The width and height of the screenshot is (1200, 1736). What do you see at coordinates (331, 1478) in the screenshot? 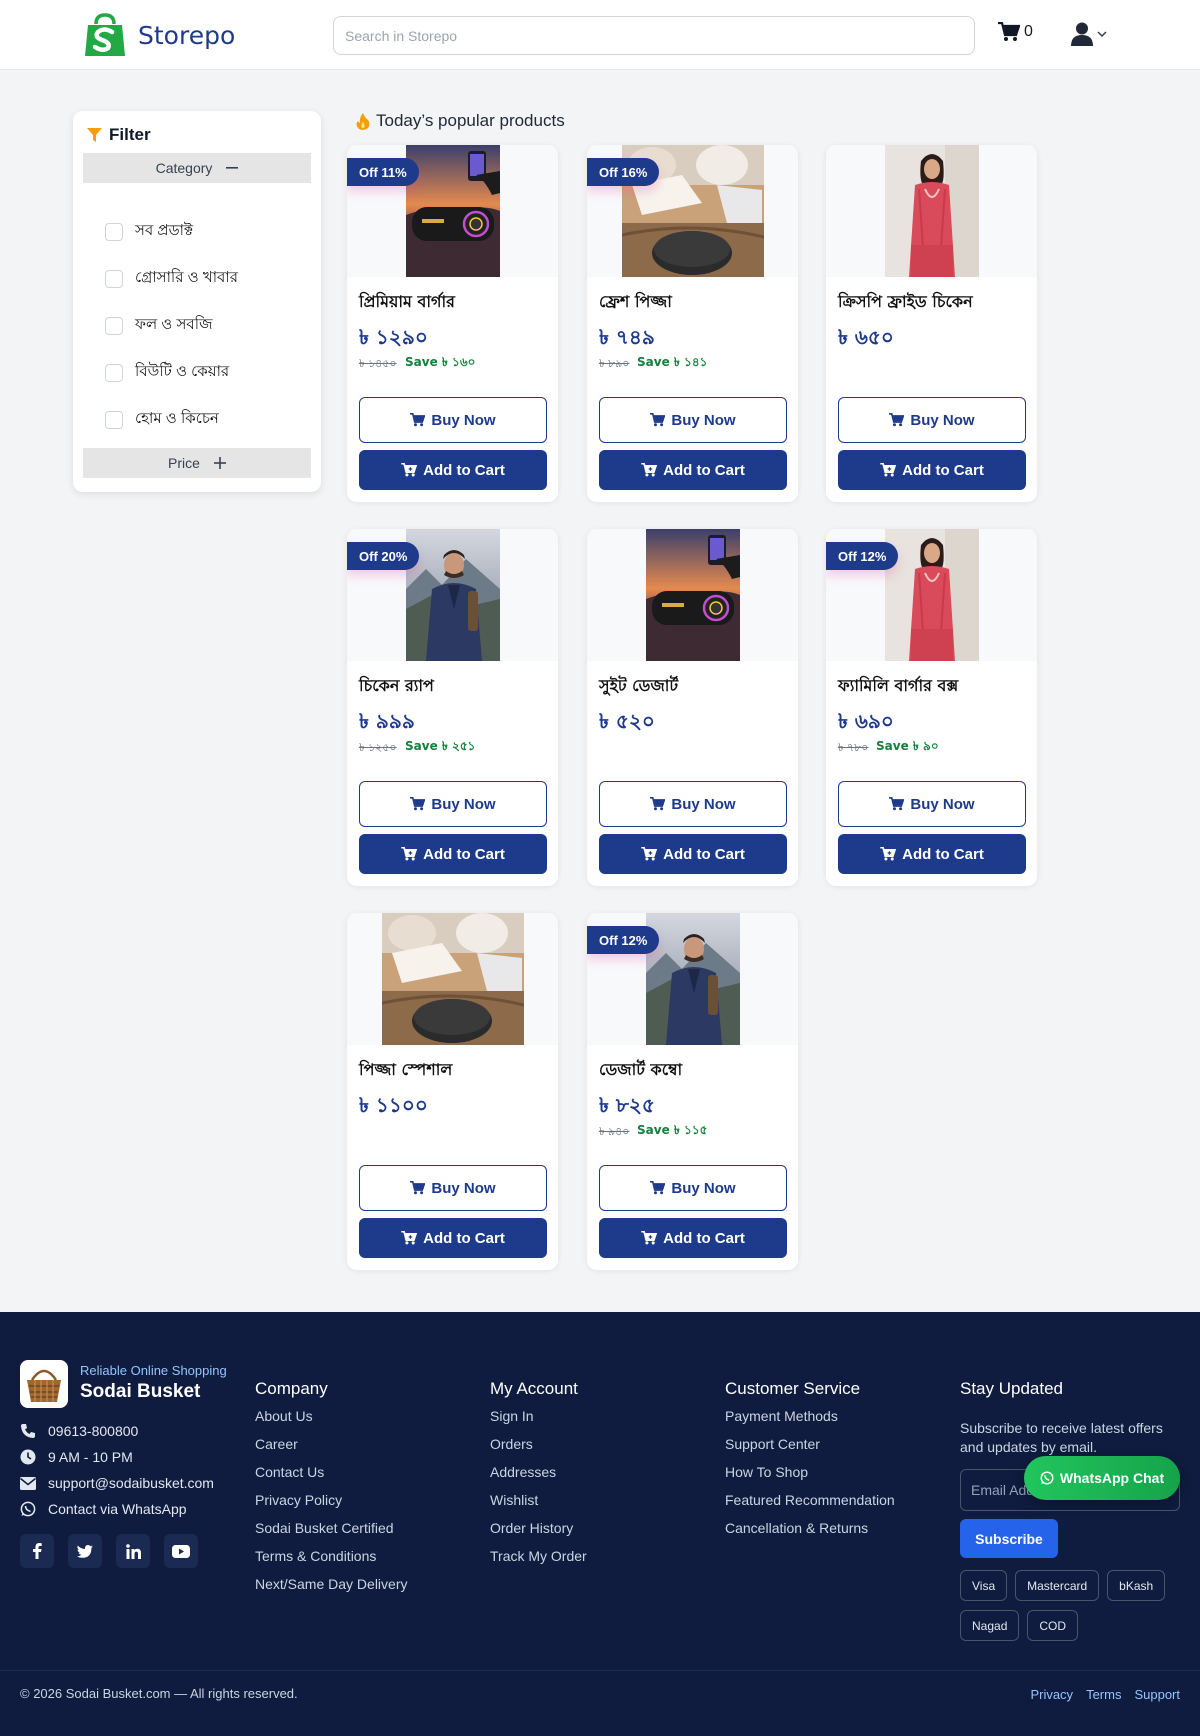
I see `footer-link: Contact Us` at bounding box center [331, 1478].